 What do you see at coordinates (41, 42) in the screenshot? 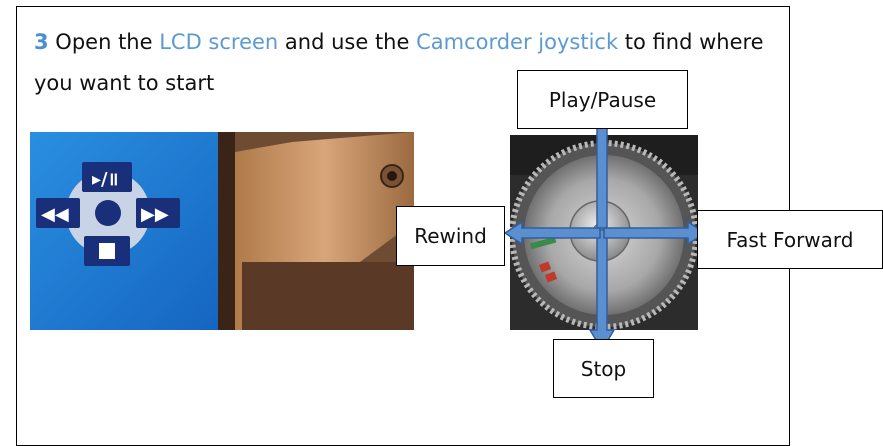
I see `step-number: 3` at bounding box center [41, 42].